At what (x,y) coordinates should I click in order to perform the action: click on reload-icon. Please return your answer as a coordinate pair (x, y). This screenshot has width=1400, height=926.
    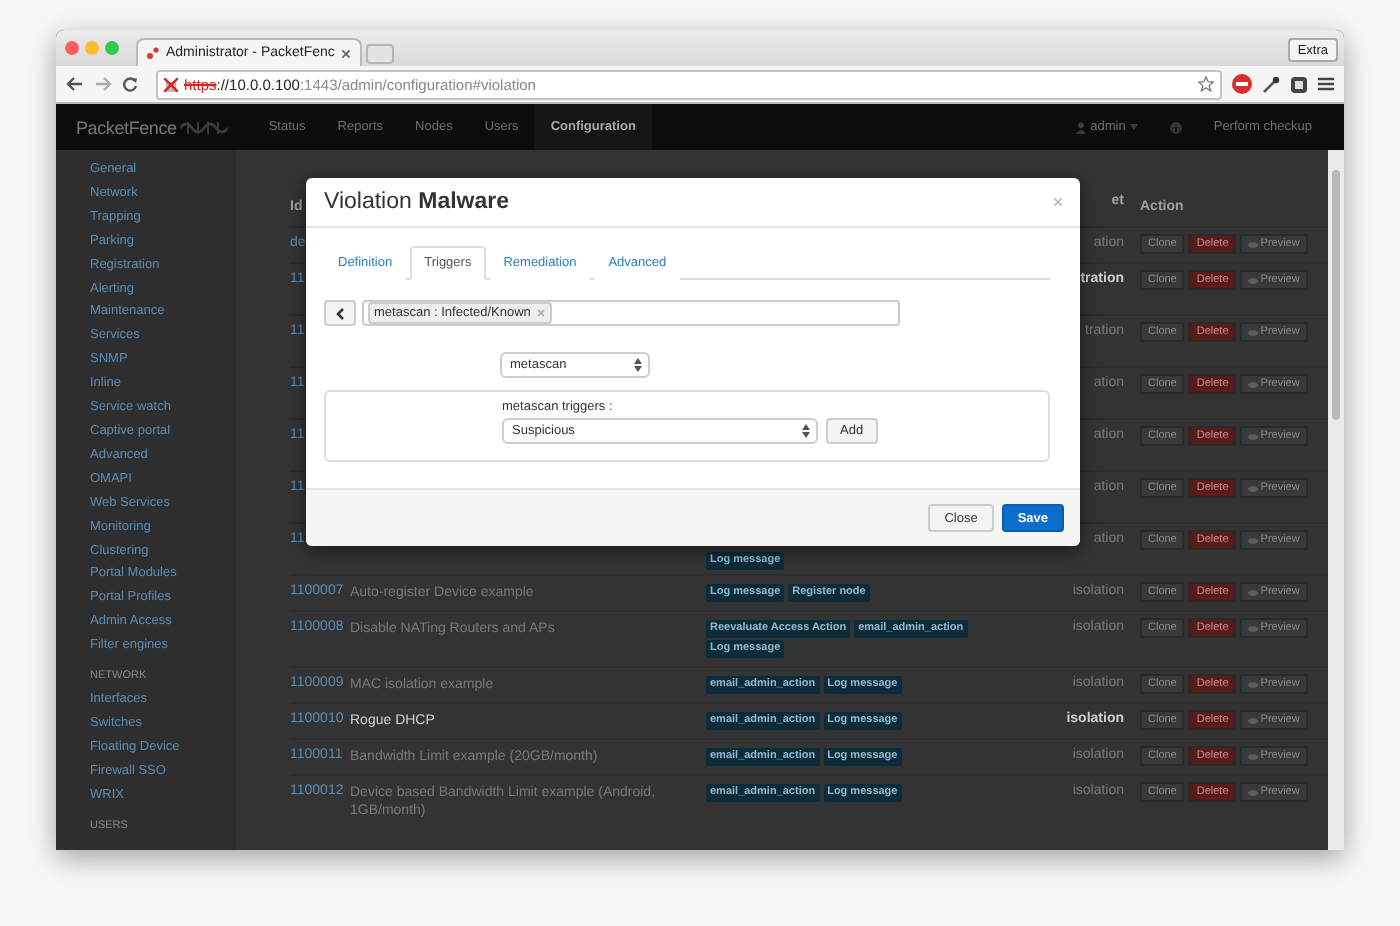
    Looking at the image, I should click on (130, 84).